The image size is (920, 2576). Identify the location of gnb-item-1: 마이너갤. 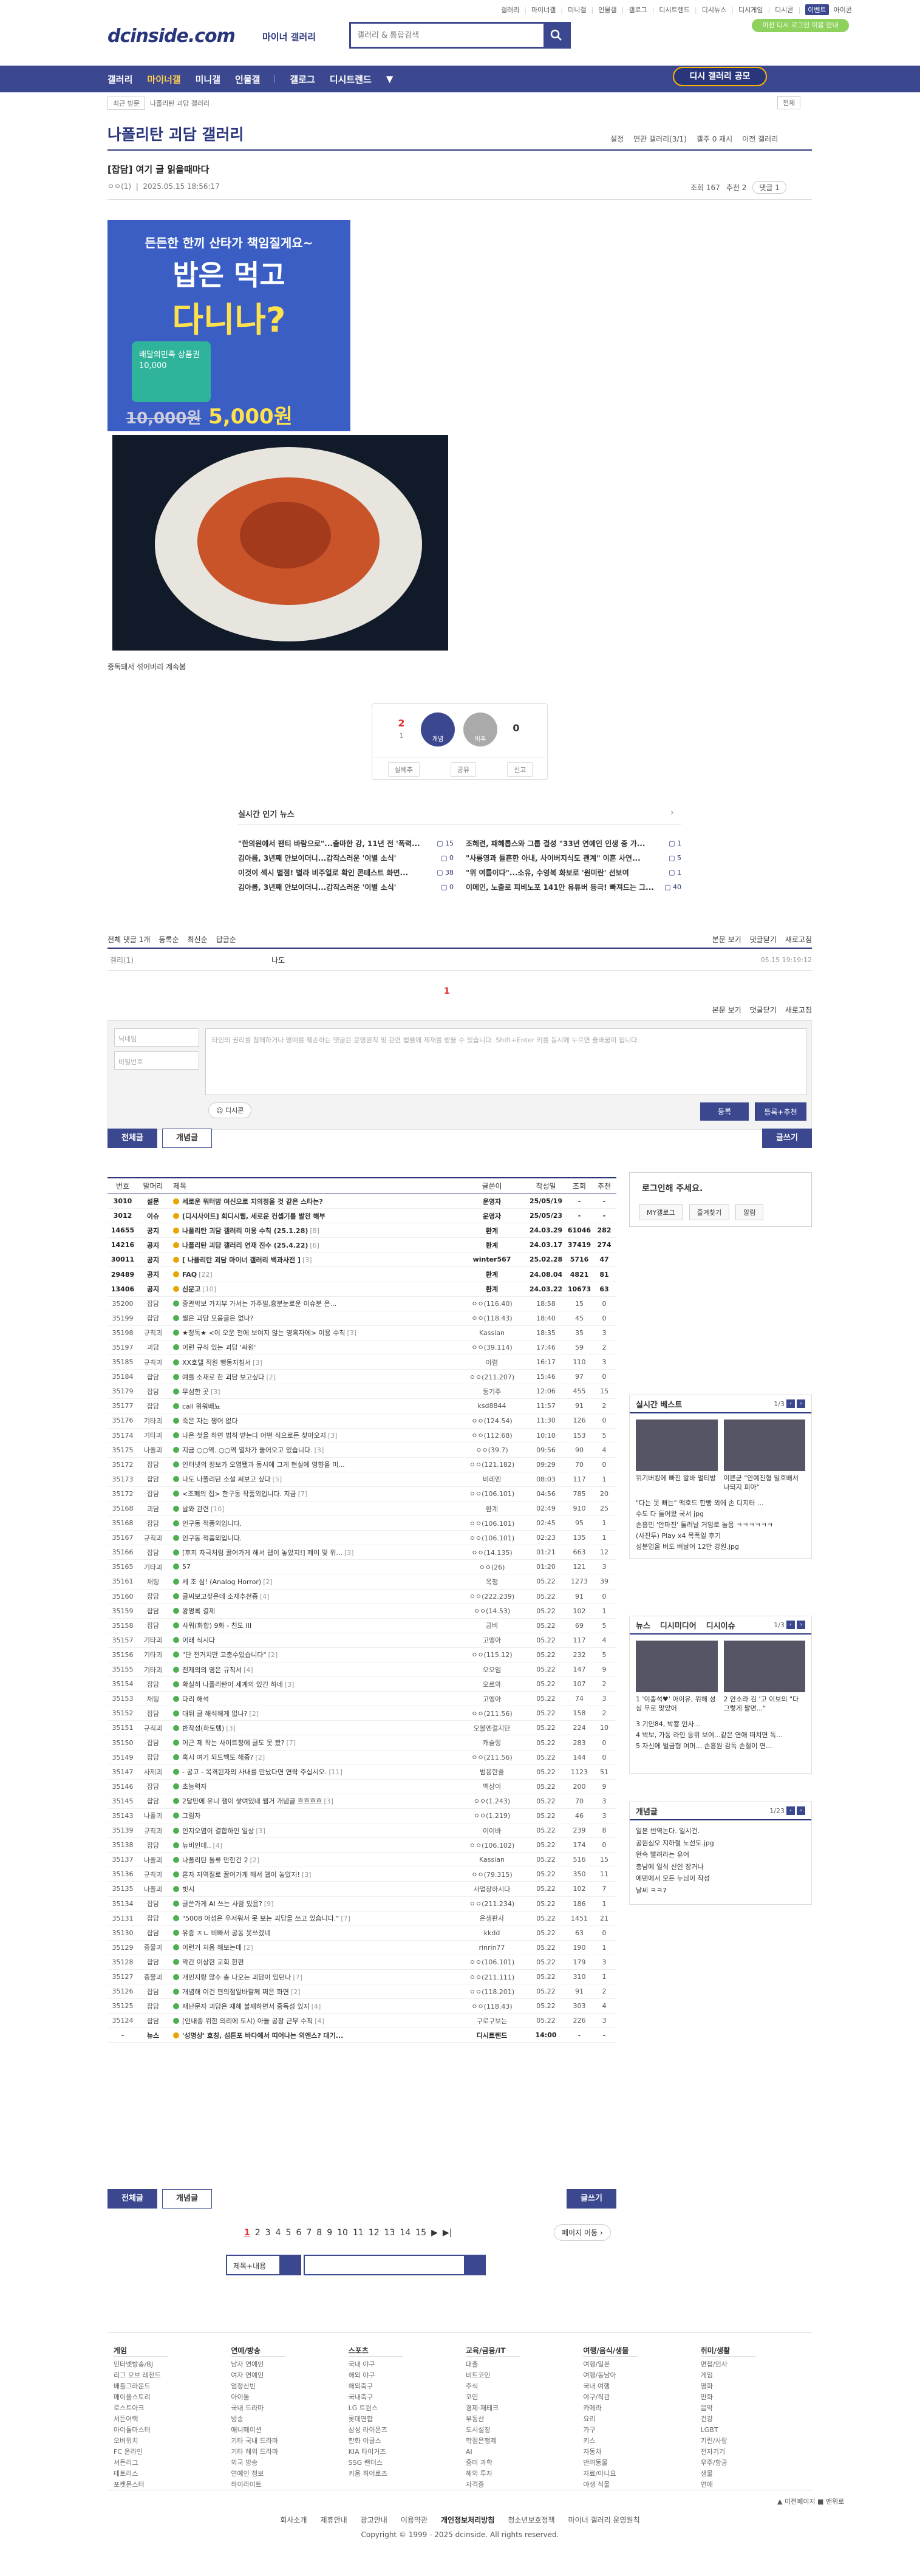
(164, 79).